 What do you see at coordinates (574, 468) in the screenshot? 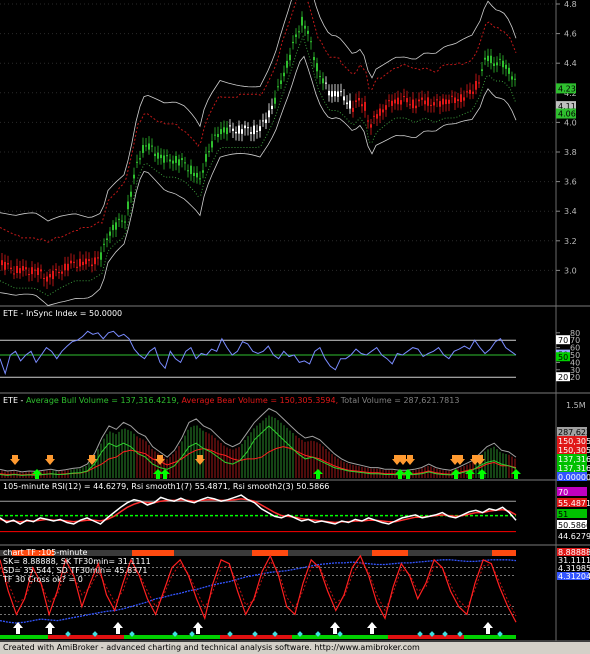
I see `volume-badge-label: 137,316` at bounding box center [574, 468].